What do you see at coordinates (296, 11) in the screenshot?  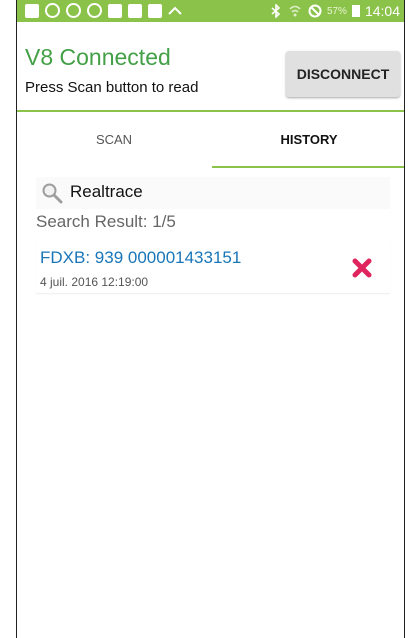 I see `wifi-icon` at bounding box center [296, 11].